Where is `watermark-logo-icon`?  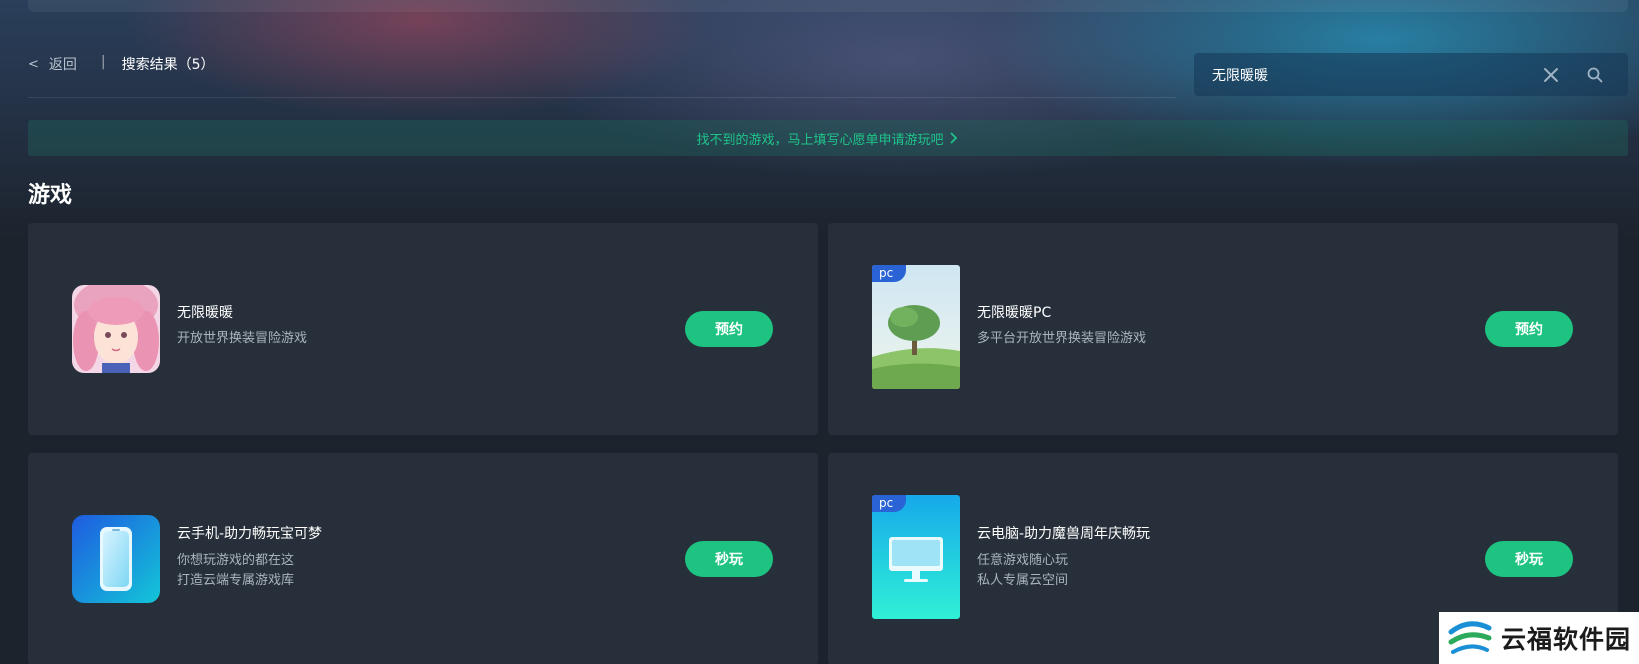 watermark-logo-icon is located at coordinates (1470, 637).